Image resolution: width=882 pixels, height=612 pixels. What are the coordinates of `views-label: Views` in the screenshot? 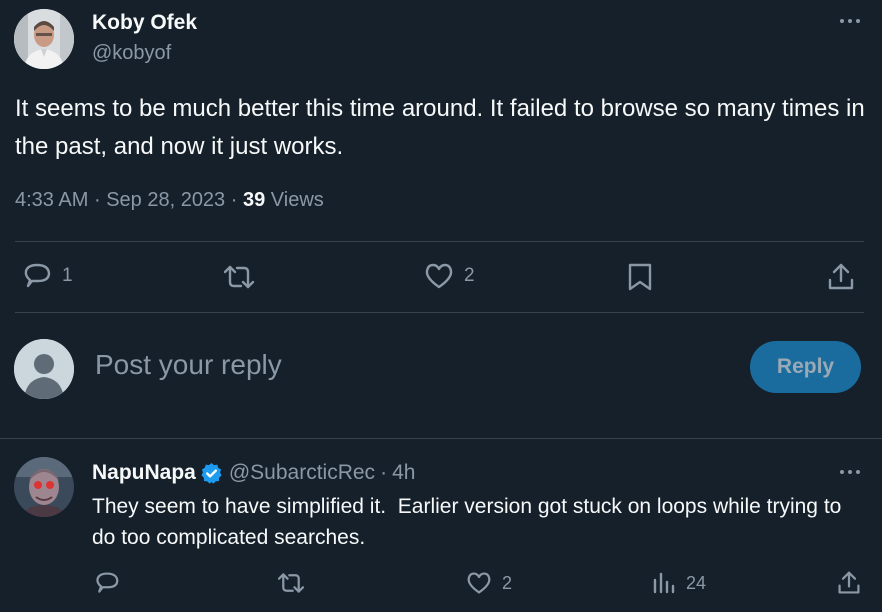 It's located at (297, 200).